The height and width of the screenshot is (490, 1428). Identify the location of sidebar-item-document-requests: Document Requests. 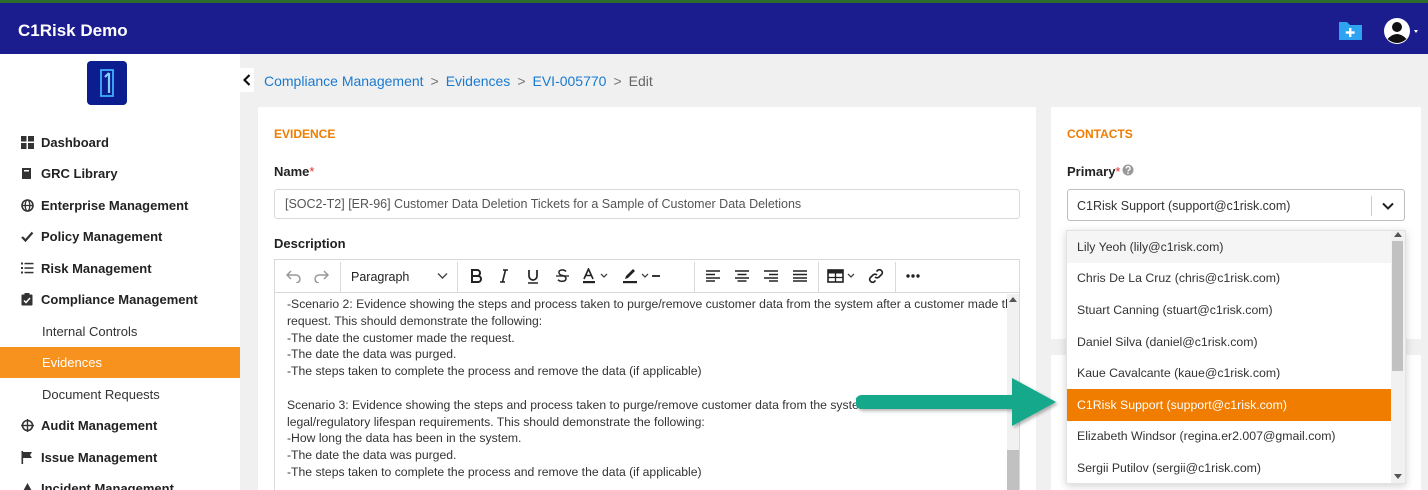
(120, 394).